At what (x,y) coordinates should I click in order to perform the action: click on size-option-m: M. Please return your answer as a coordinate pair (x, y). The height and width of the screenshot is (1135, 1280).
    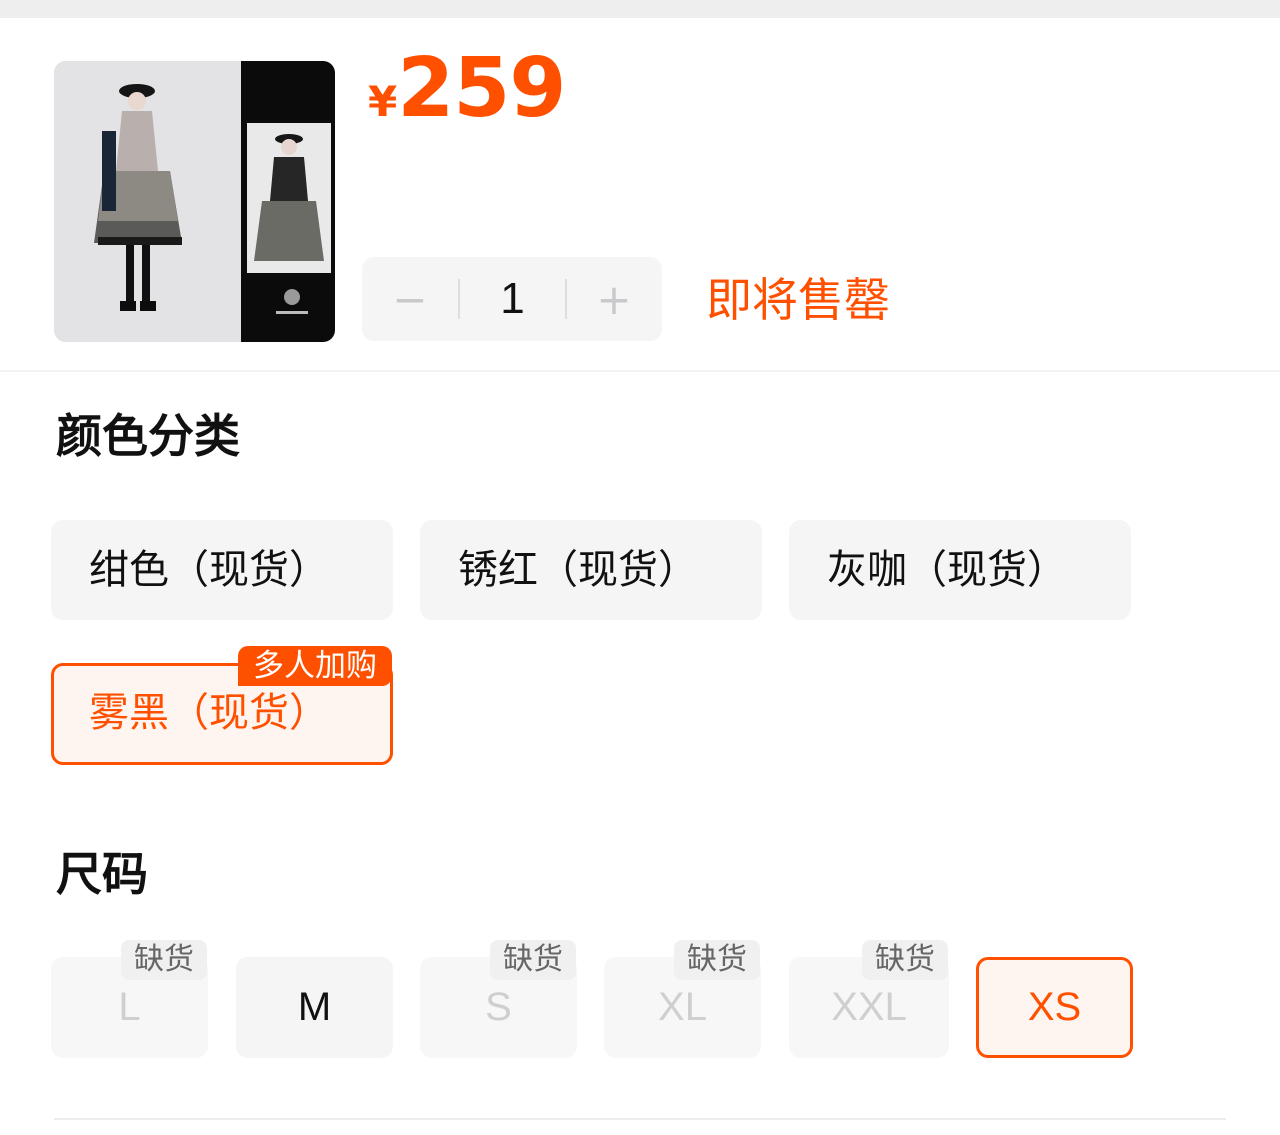
    Looking at the image, I should click on (314, 1007).